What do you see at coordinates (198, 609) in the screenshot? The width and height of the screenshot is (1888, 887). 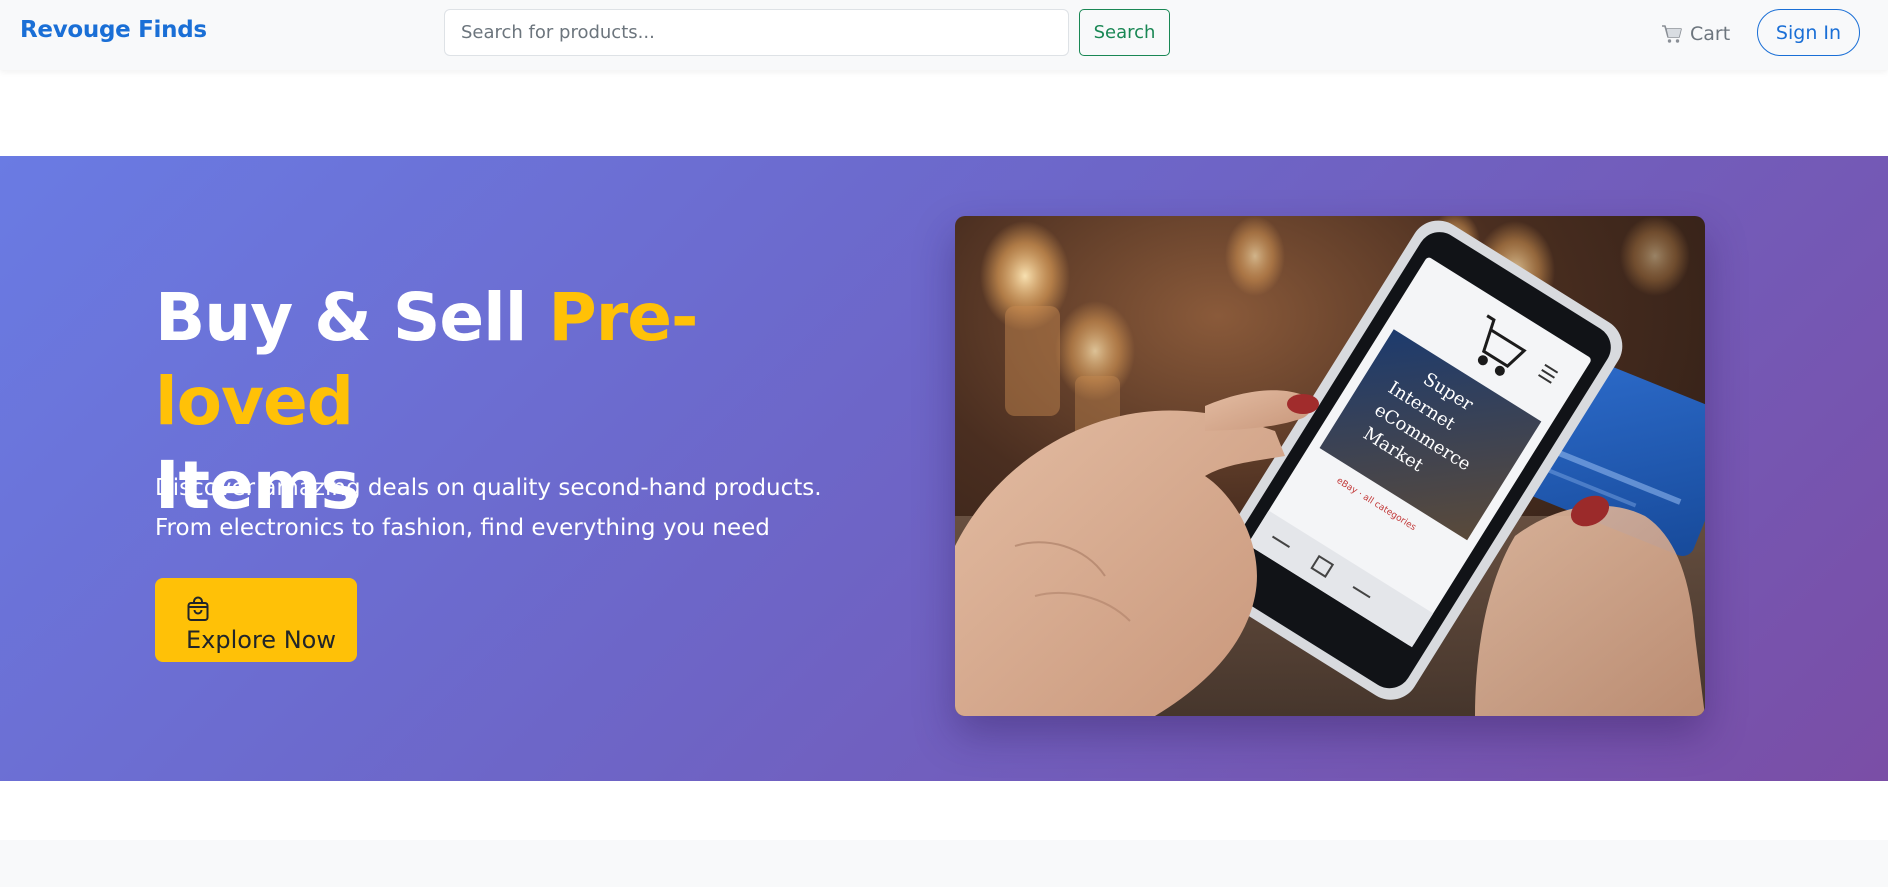 I see `shopping-bag-icon` at bounding box center [198, 609].